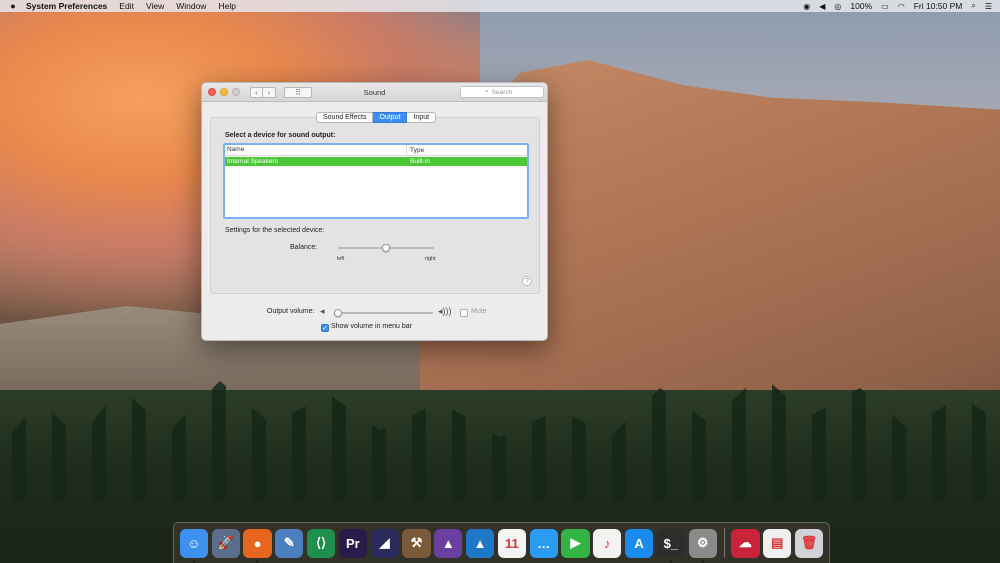  What do you see at coordinates (236, 92) in the screenshot?
I see `zoom-button` at bounding box center [236, 92].